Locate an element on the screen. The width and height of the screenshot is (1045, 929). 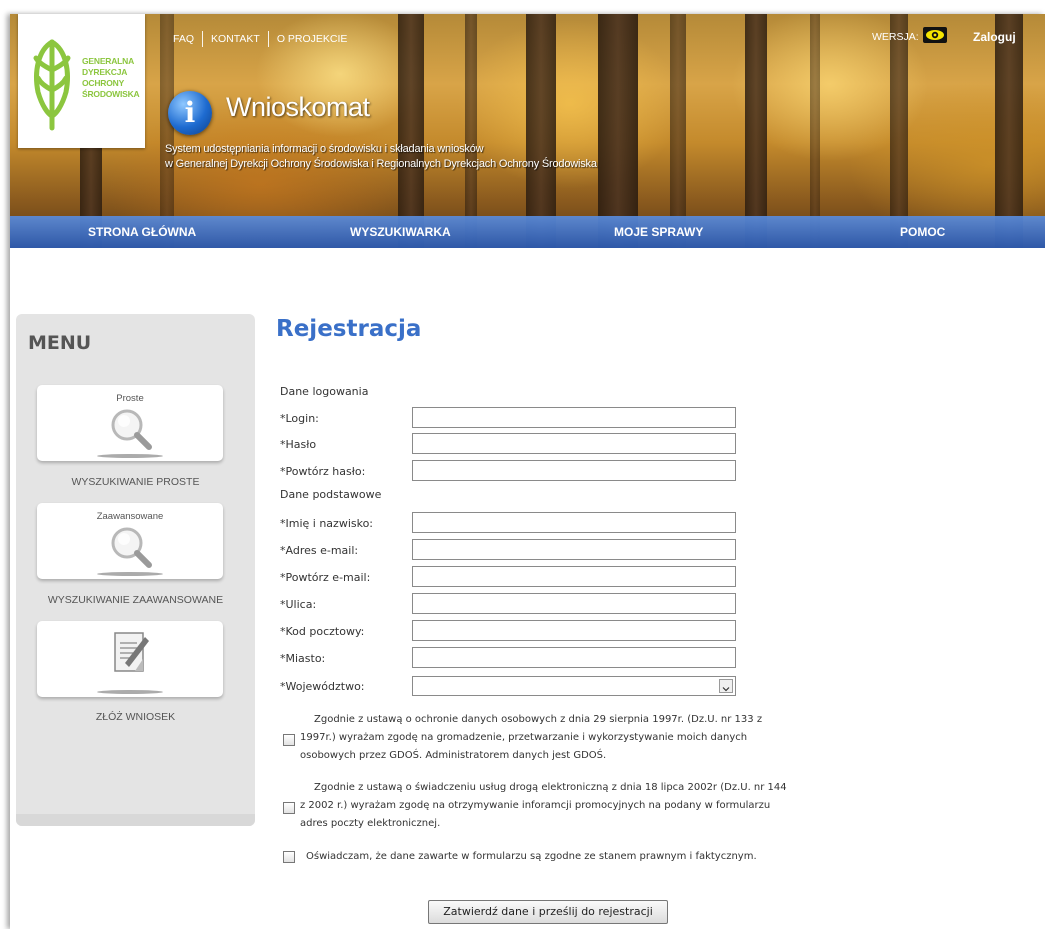
app-title: Wnioskomat is located at coordinates (298, 107).